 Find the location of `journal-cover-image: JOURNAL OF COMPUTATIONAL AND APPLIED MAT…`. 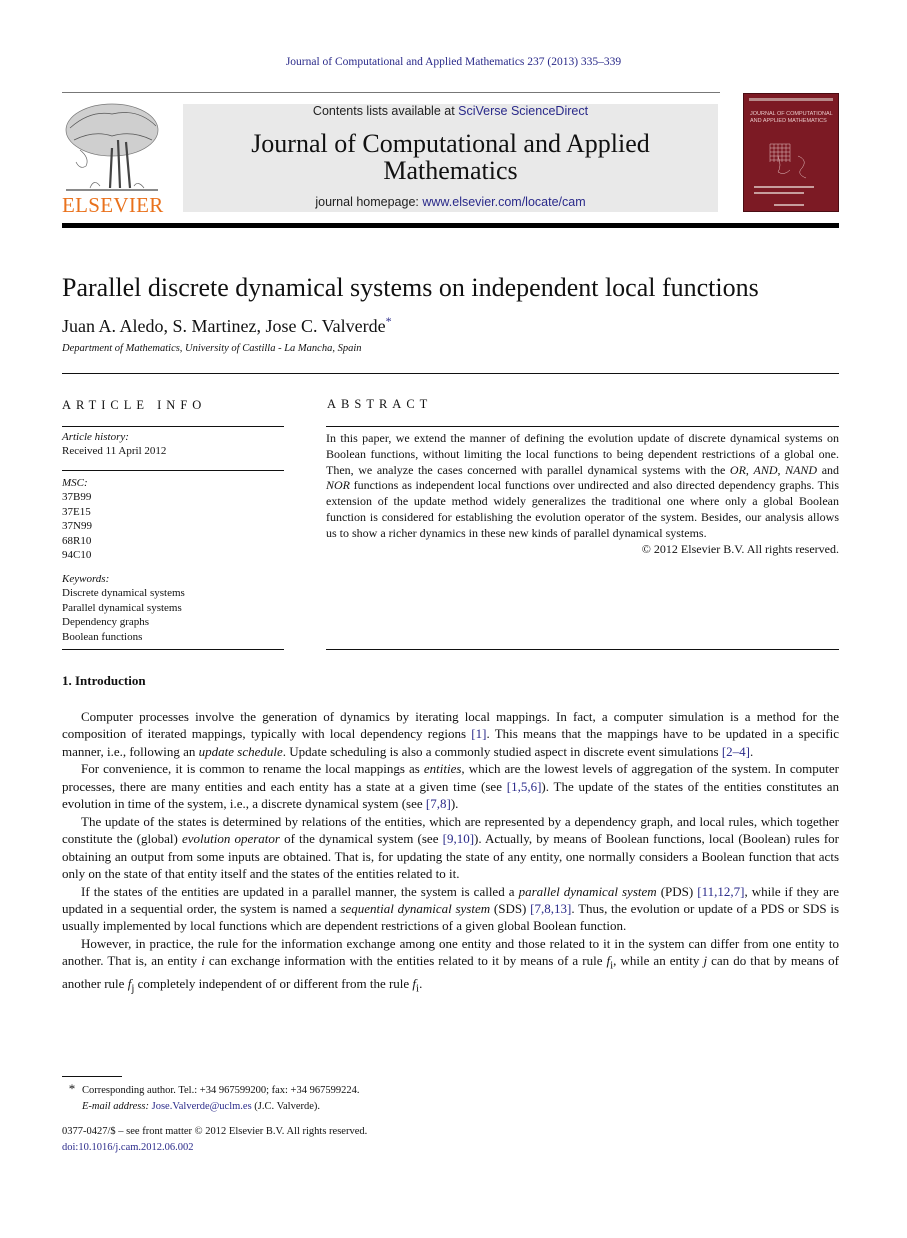

journal-cover-image: JOURNAL OF COMPUTATIONAL AND APPLIED MAT… is located at coordinates (791, 152).